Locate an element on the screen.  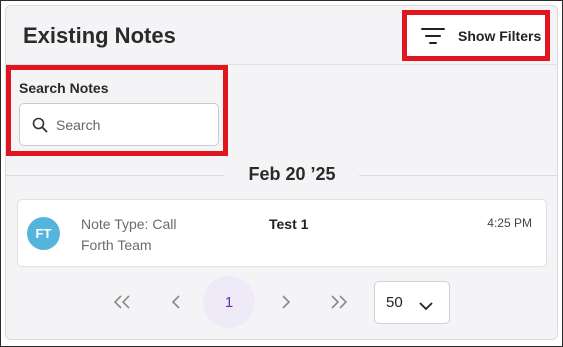
show-filters-label: Show Filters is located at coordinates (500, 35).